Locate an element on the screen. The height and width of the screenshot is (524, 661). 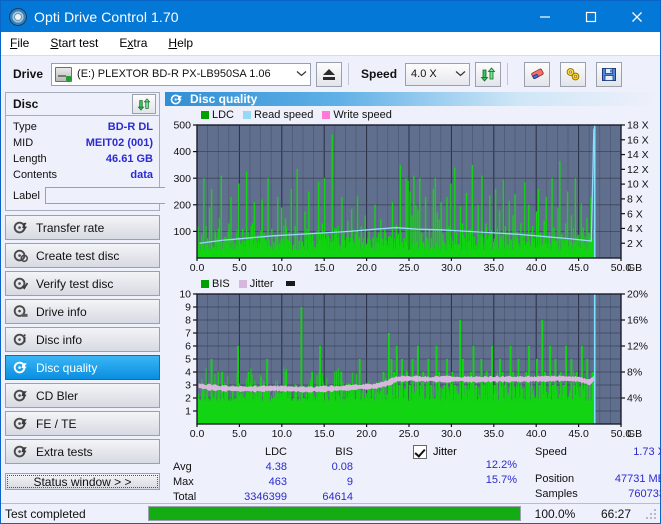
svg-text: 8% is located at coordinates (634, 373).